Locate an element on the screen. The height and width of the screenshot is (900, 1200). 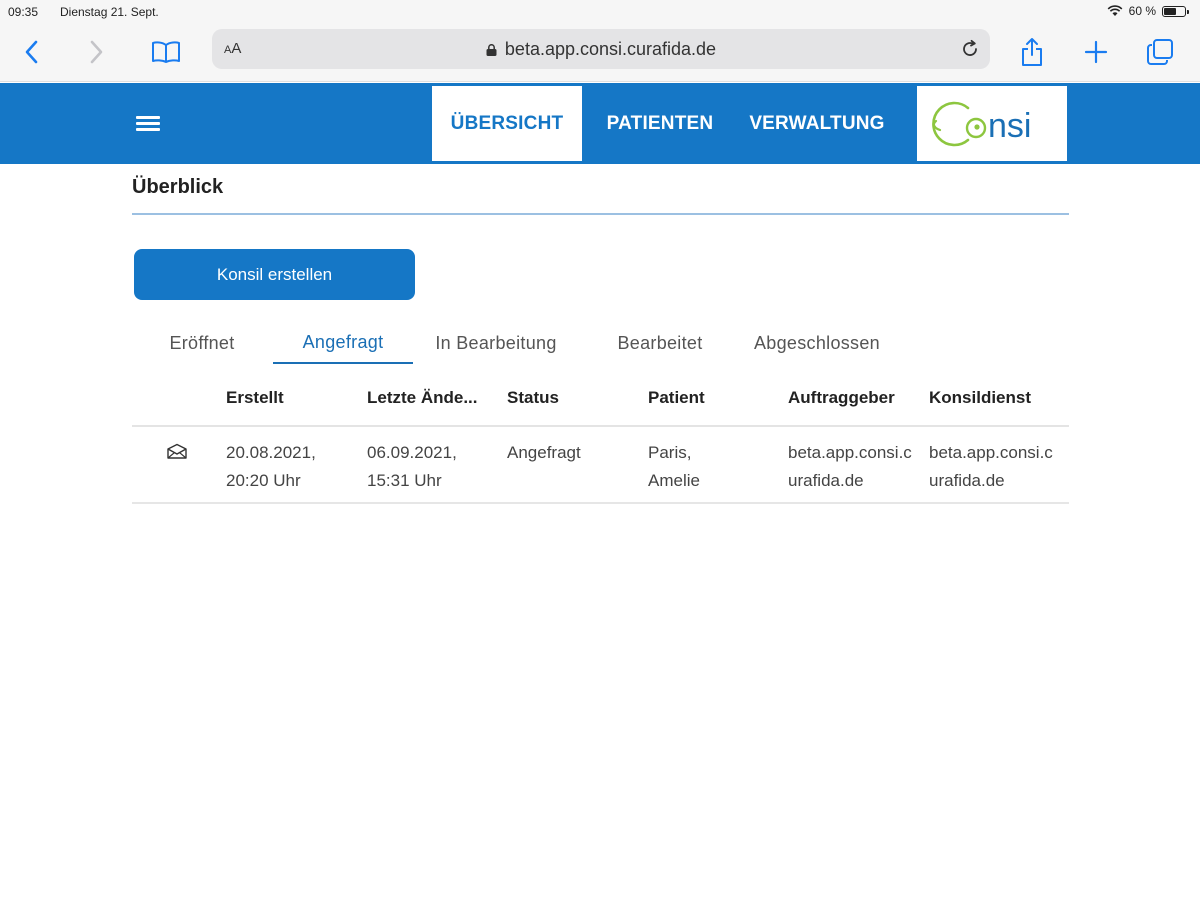
tab-opened: Eröffnet is located at coordinates (202, 343).